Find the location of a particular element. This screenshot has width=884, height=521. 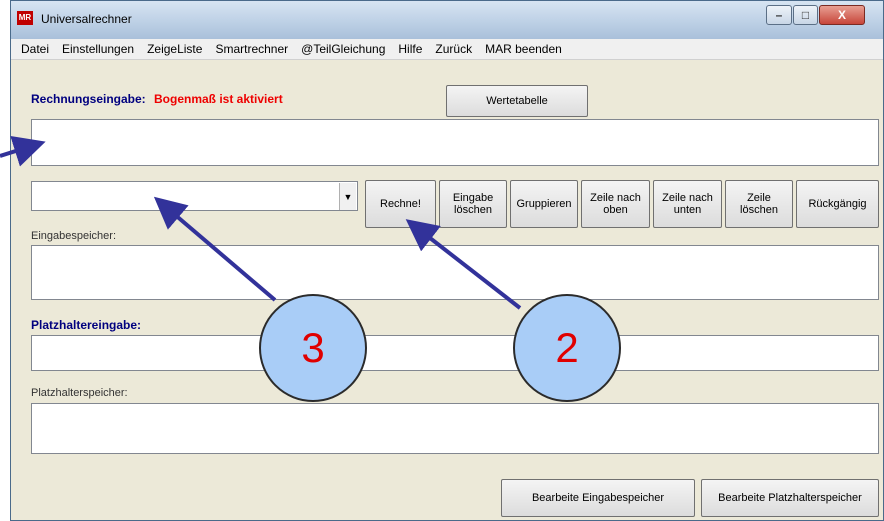

arrow-to-calculate-button is located at coordinates (463, 264).